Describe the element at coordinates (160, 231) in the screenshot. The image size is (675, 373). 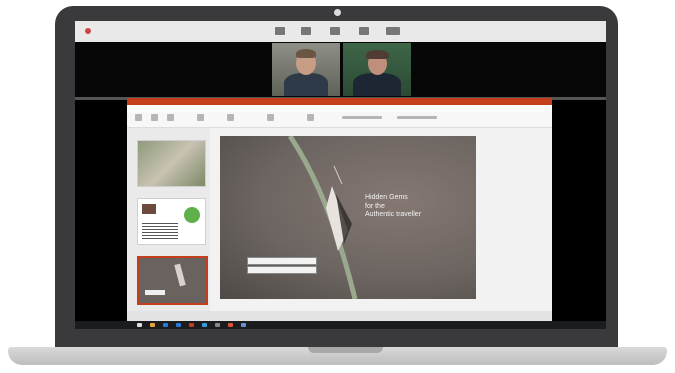
I see `thumbnail-text` at that location.